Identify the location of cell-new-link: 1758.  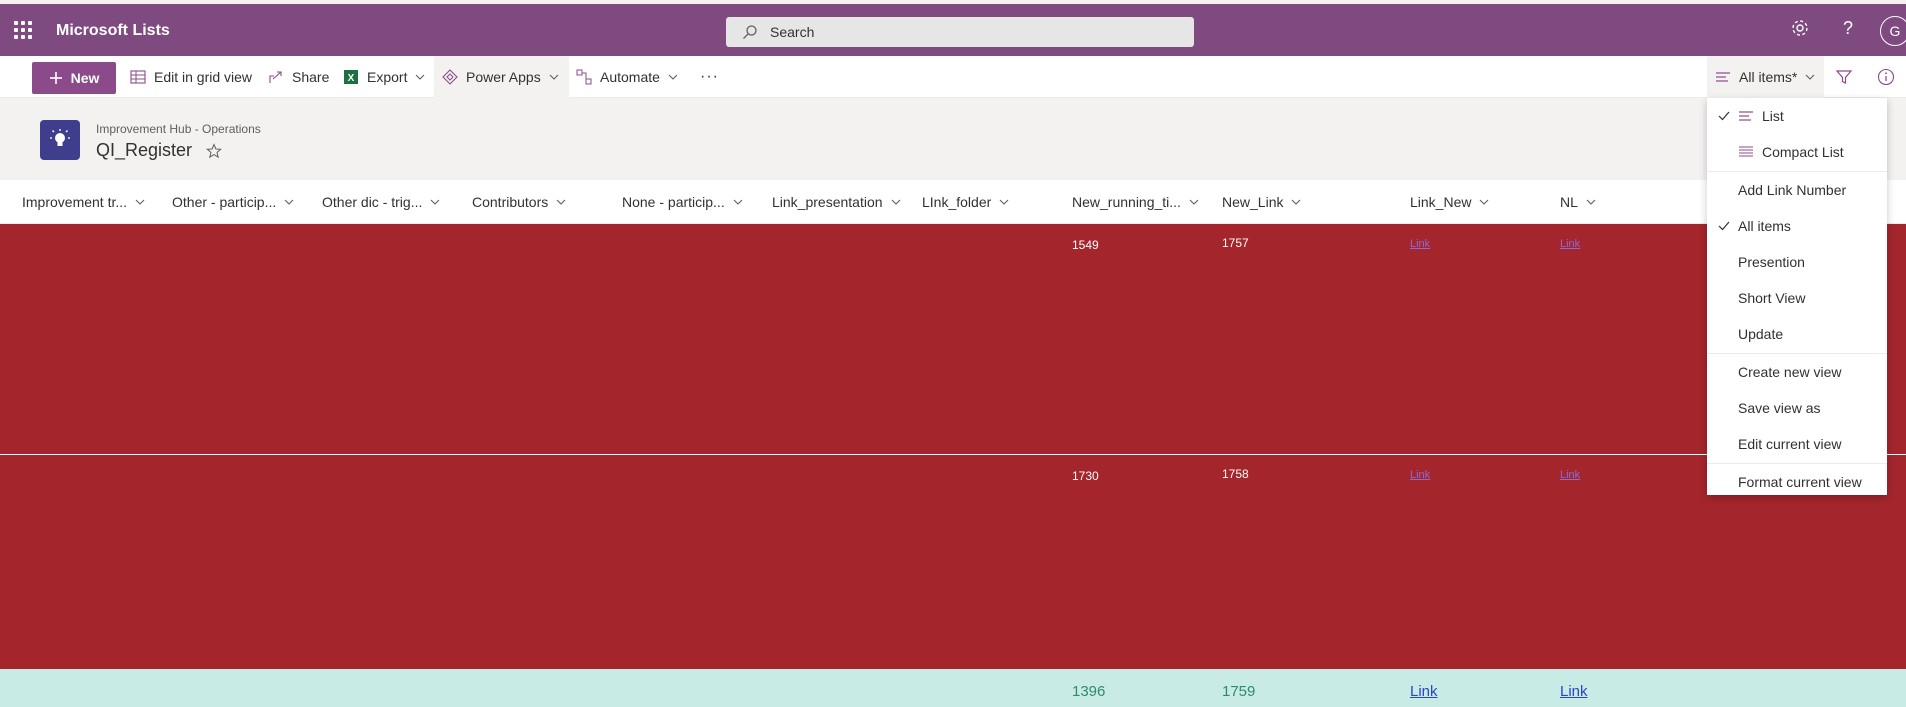
(1235, 474).